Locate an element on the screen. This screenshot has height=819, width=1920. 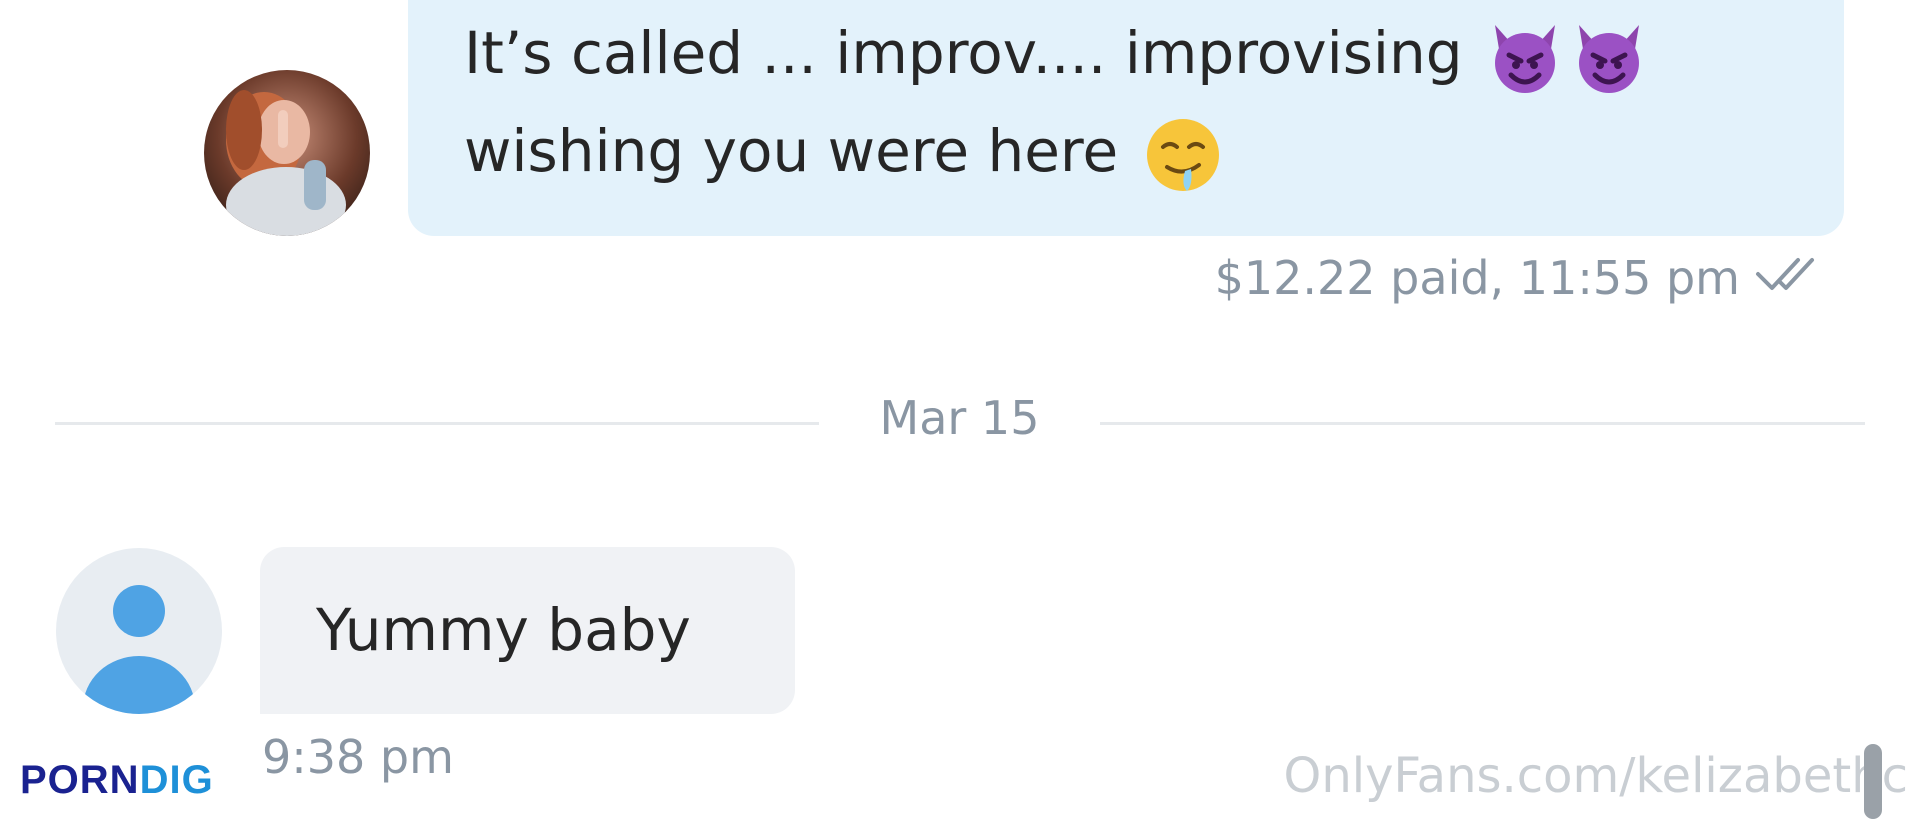
outgoing-message-line1: It’s called ... improv.... improvising is located at coordinates (1056, 57).